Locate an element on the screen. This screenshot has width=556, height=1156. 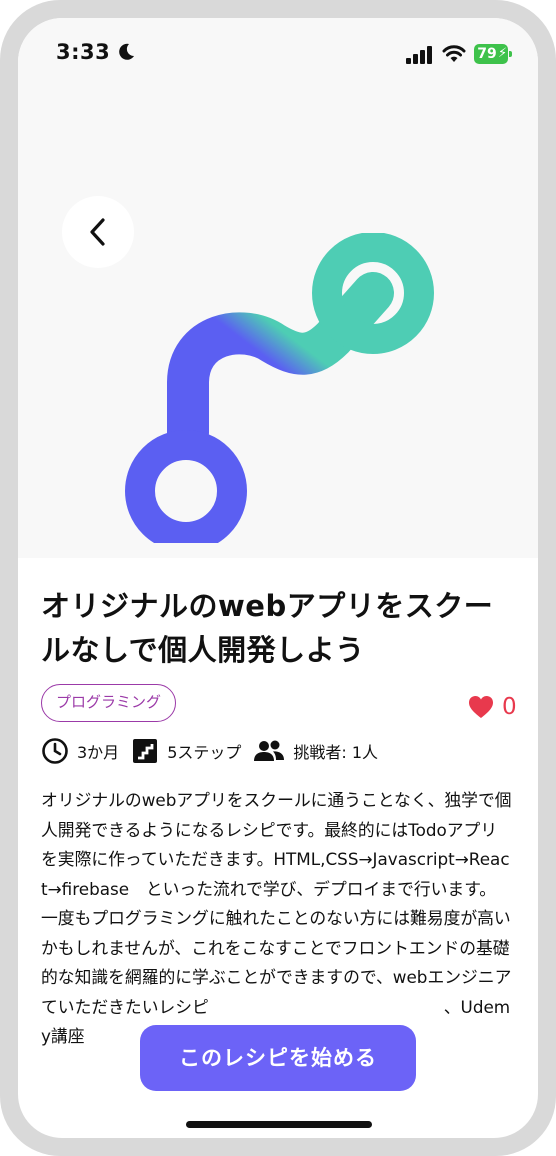
signal-icon is located at coordinates (419, 55).